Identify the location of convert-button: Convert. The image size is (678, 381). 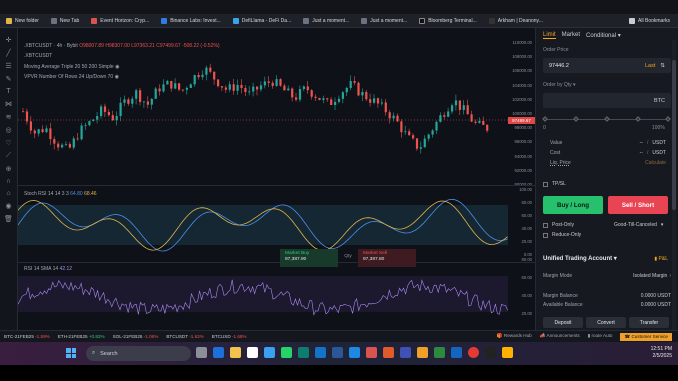
(606, 322).